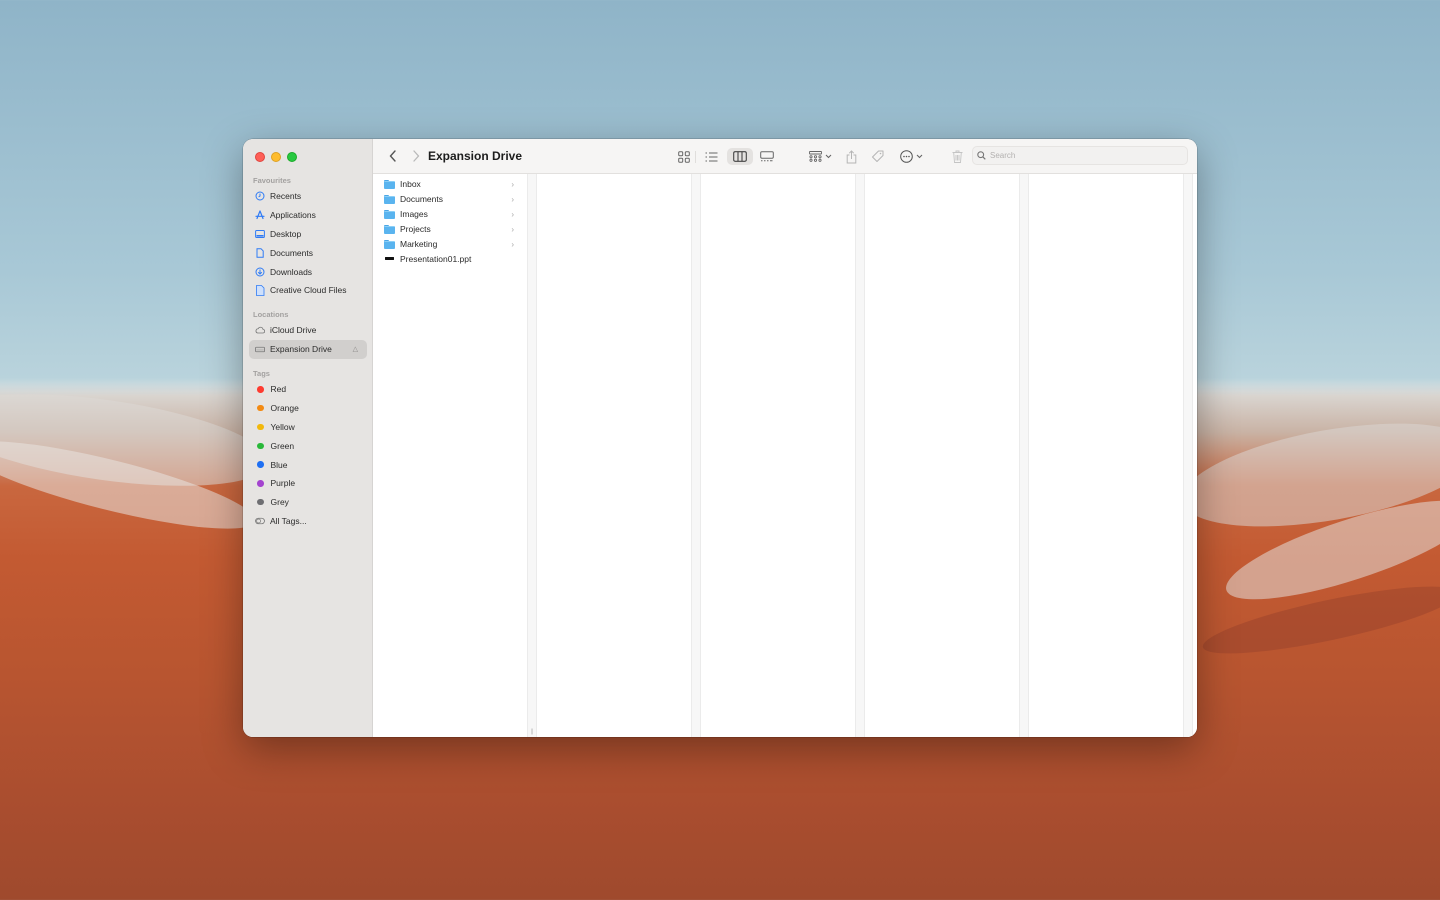  Describe the element at coordinates (308, 408) in the screenshot. I see `sidebar-item-tag-orange: Orange` at that location.